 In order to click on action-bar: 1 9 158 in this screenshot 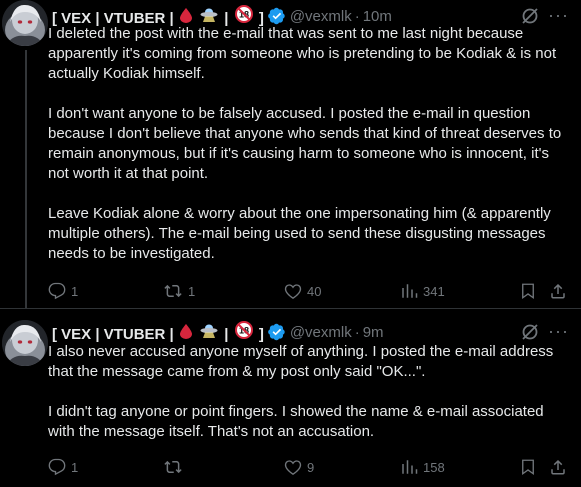, I will do `click(310, 467)`.